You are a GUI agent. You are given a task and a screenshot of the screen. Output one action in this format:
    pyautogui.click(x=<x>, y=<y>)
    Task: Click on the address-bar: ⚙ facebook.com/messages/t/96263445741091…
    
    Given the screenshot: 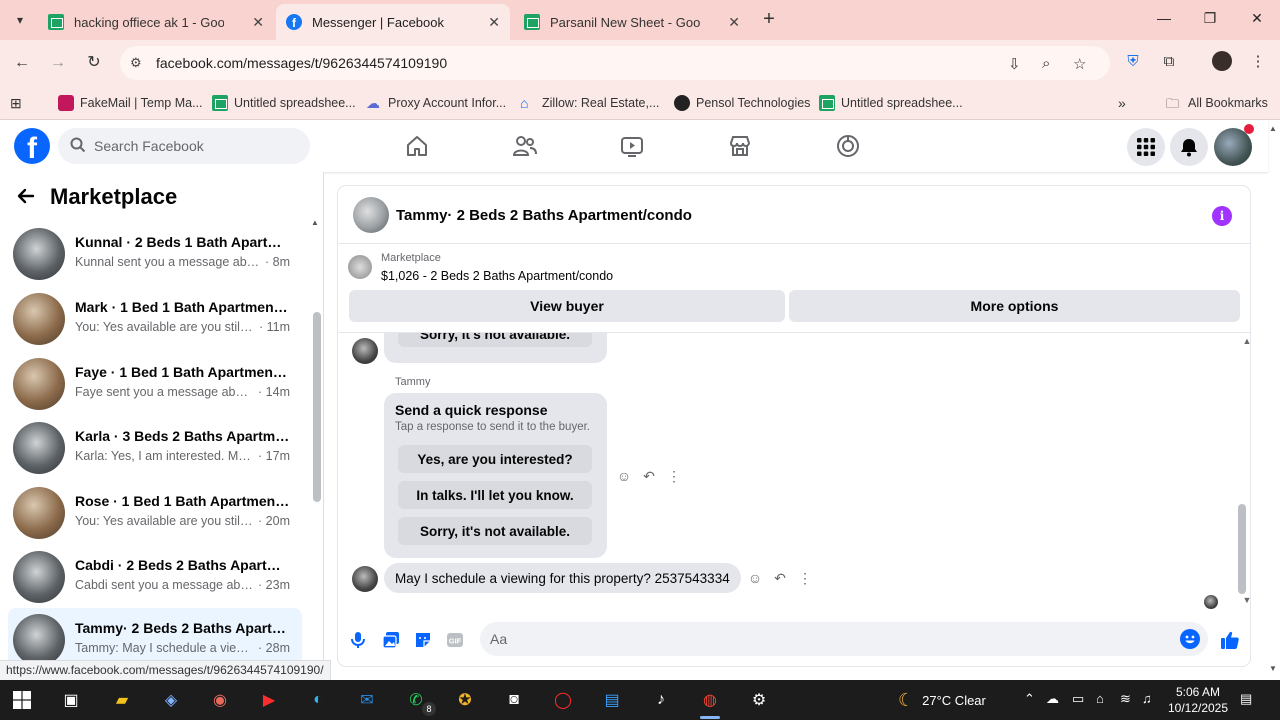 What is the action you would take?
    pyautogui.click(x=615, y=63)
    